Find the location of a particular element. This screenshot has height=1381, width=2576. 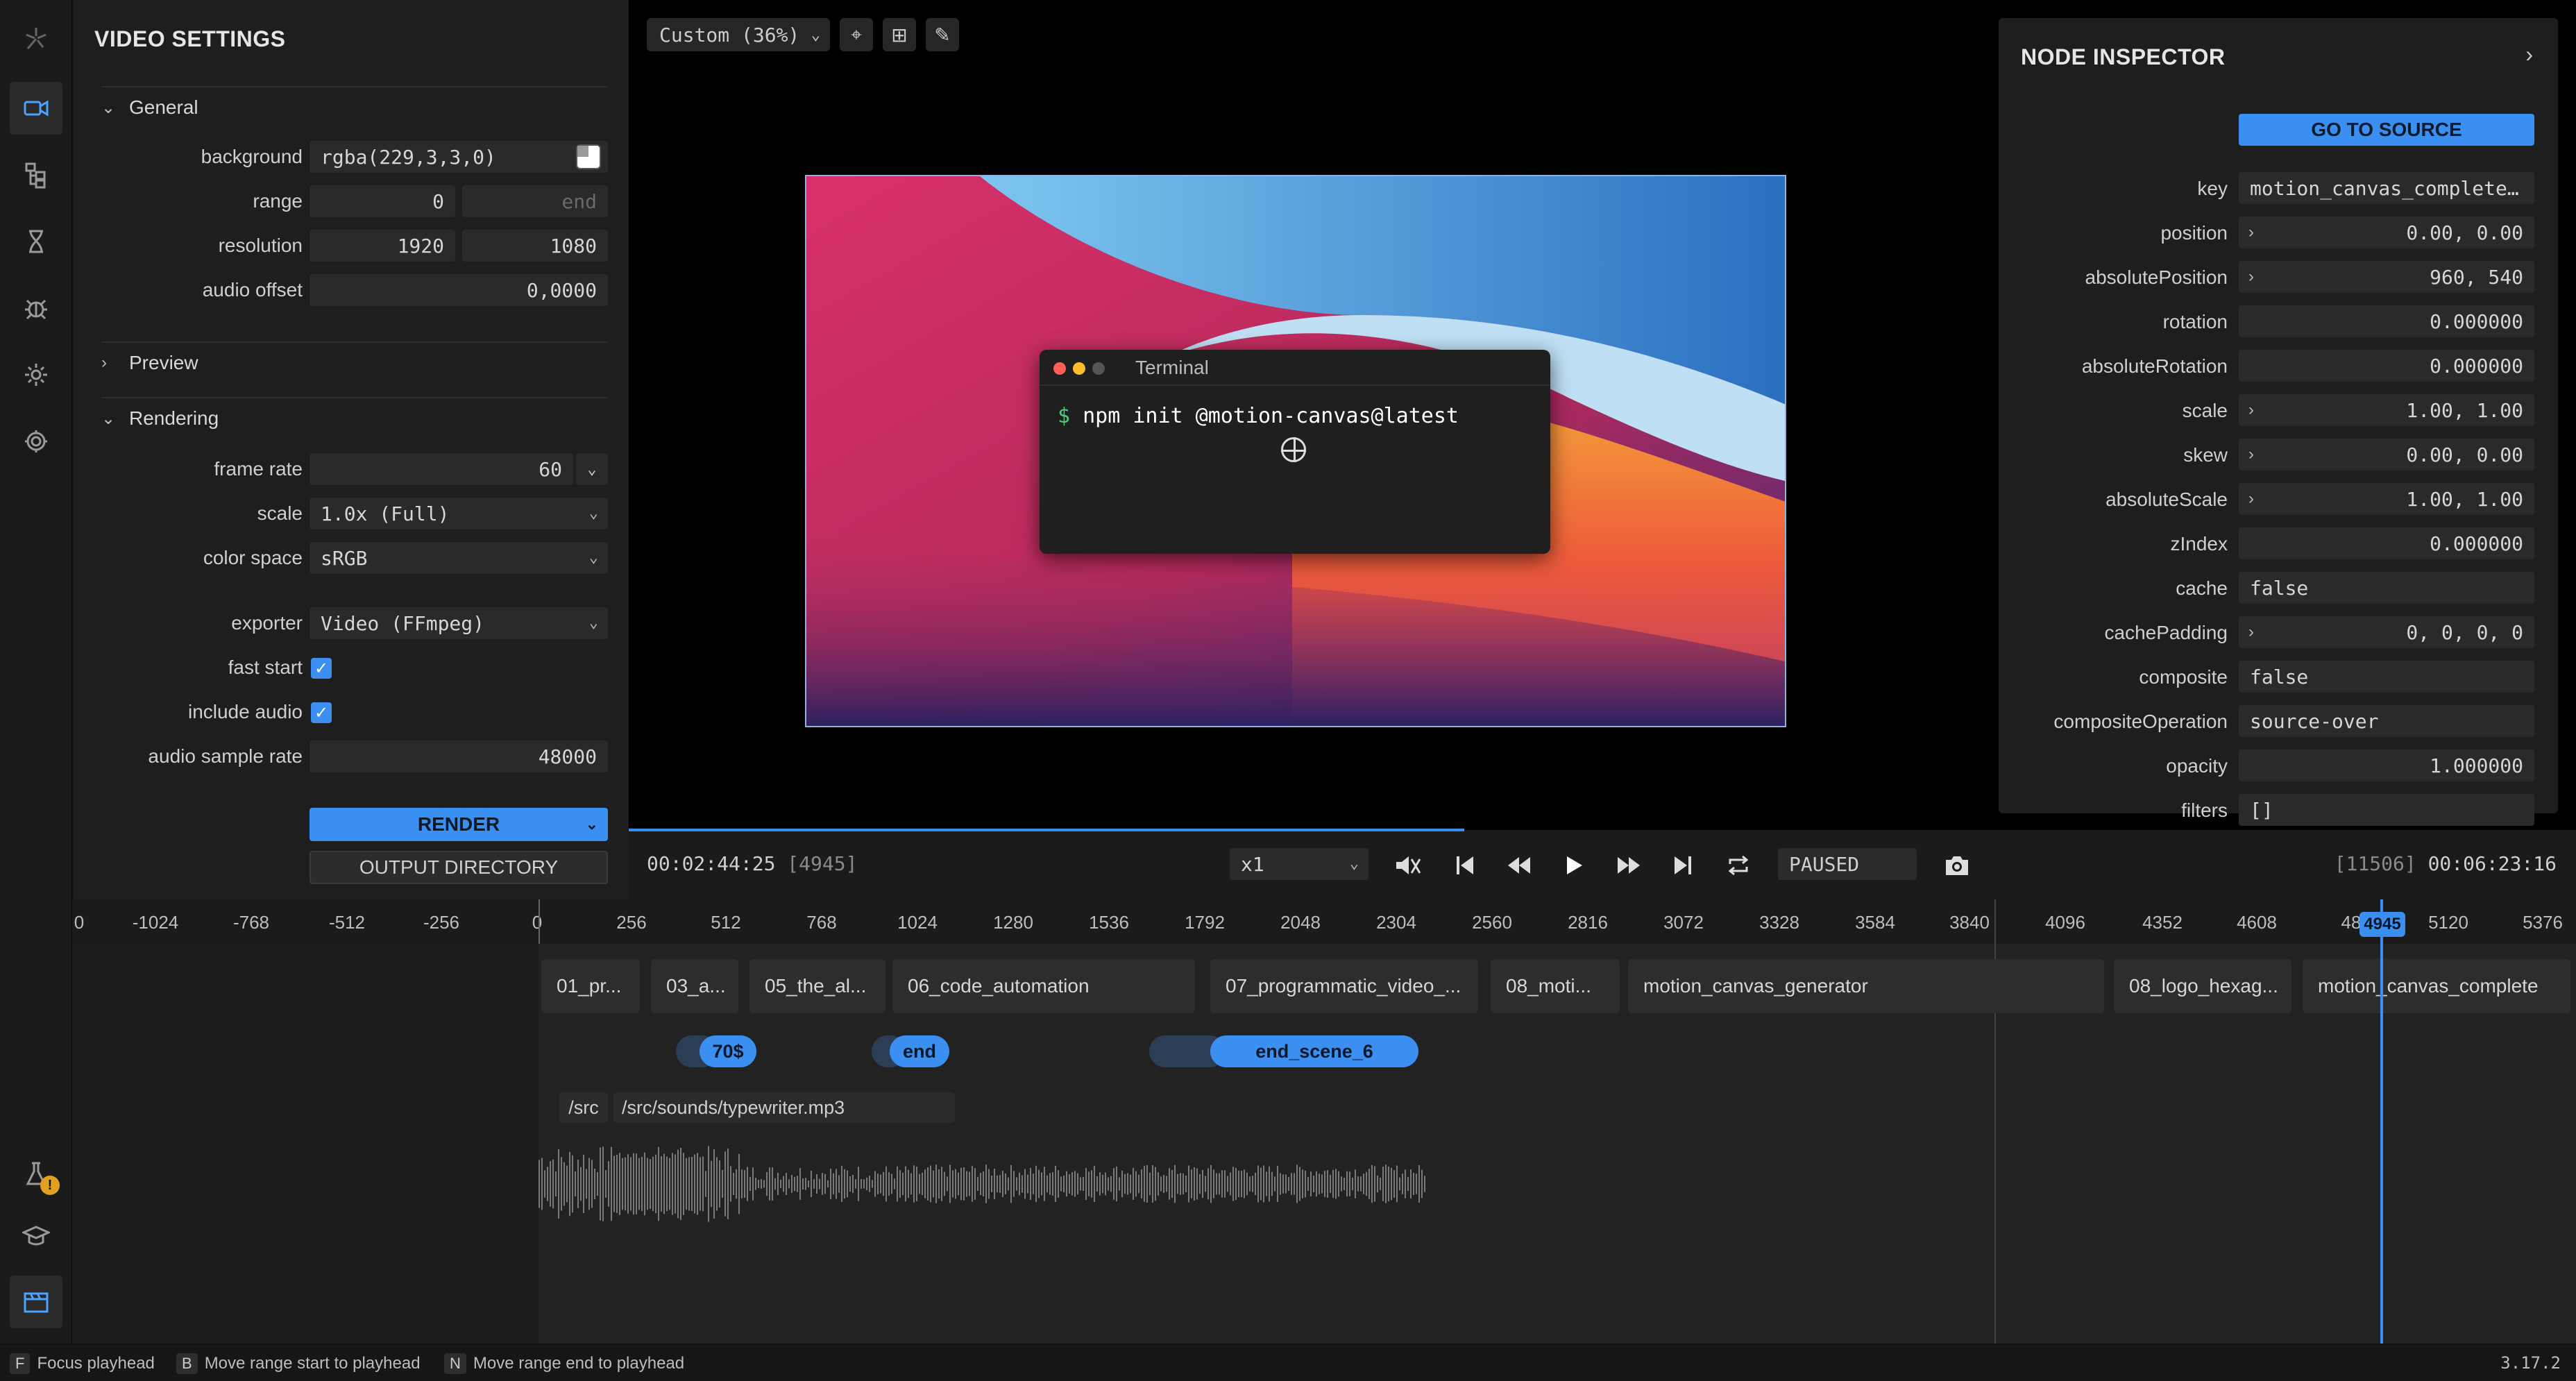

scene-clip: 06_code_automation is located at coordinates (1043, 986).